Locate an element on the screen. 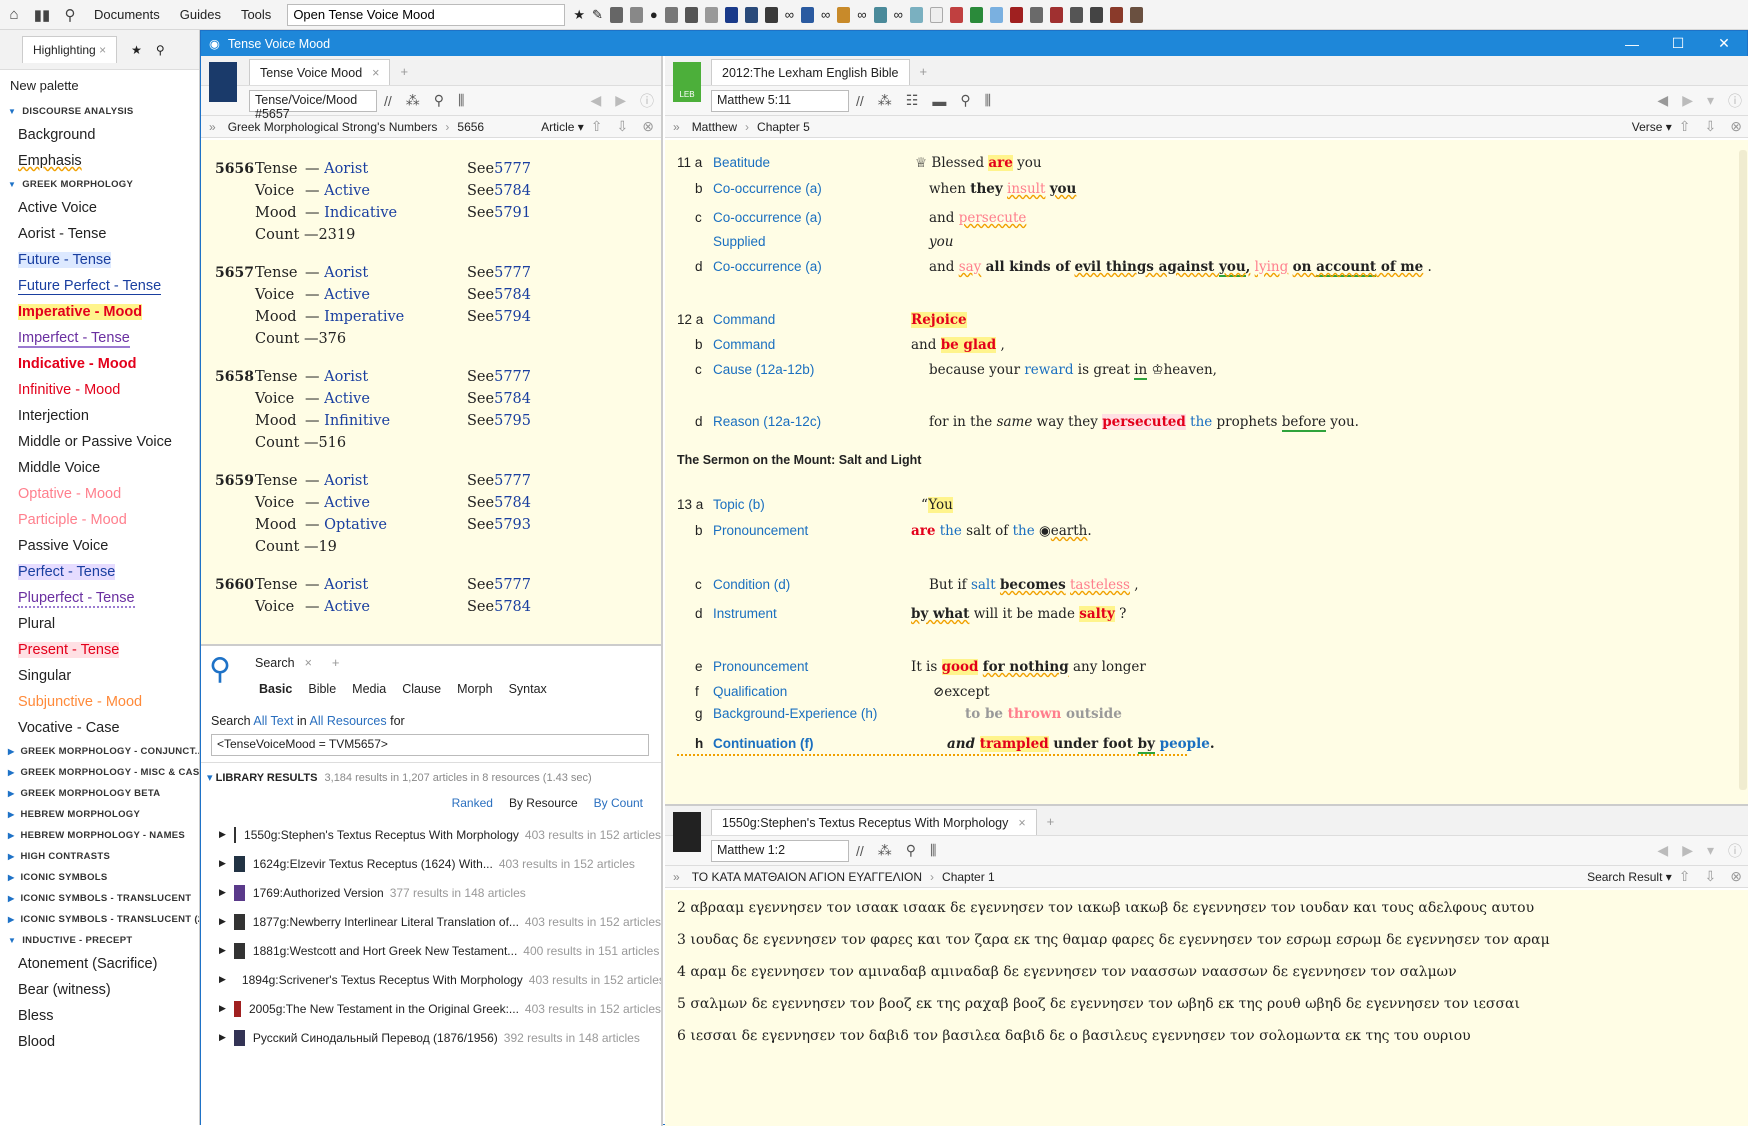 The height and width of the screenshot is (1126, 1748). close-icon: ⊗ is located at coordinates (1736, 876).